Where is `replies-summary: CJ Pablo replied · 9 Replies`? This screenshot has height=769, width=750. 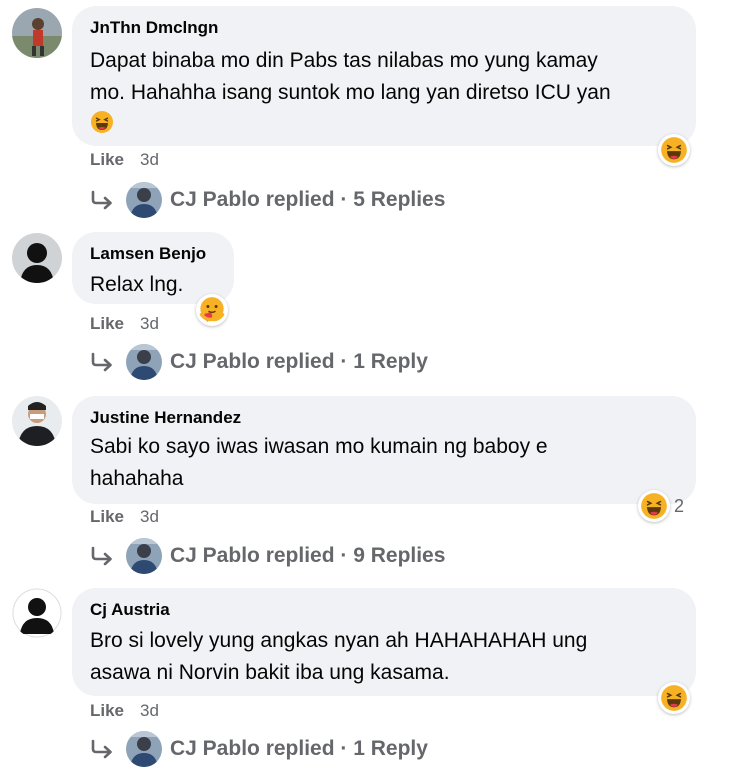 replies-summary: CJ Pablo replied · 9 Replies is located at coordinates (308, 555).